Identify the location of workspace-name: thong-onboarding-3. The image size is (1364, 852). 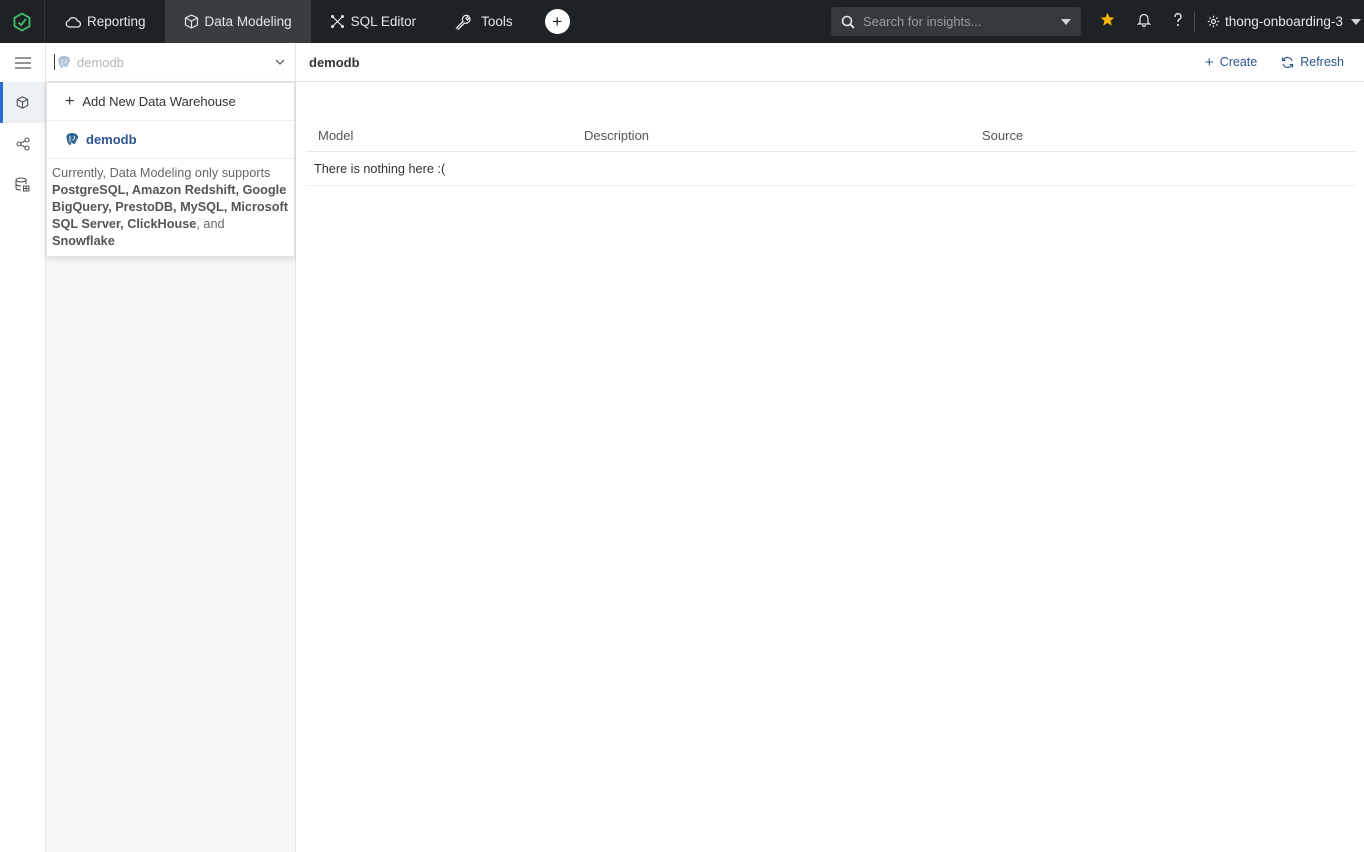
(1284, 21).